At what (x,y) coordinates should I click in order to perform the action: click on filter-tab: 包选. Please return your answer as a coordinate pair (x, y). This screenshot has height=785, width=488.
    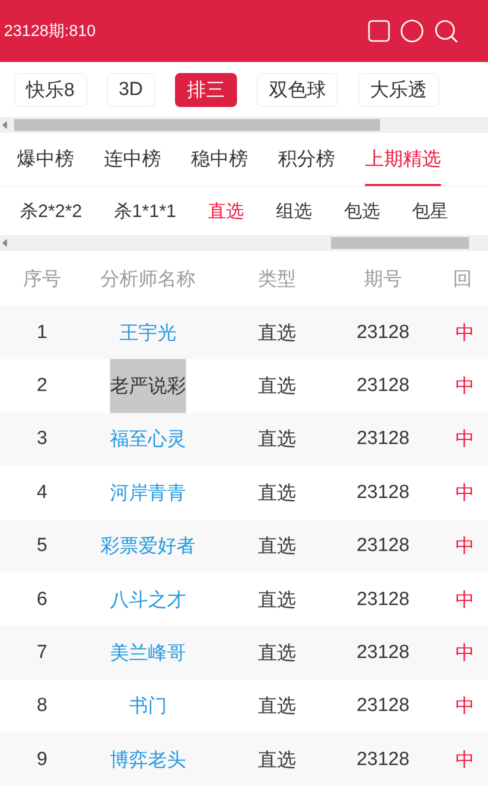
    Looking at the image, I should click on (362, 211).